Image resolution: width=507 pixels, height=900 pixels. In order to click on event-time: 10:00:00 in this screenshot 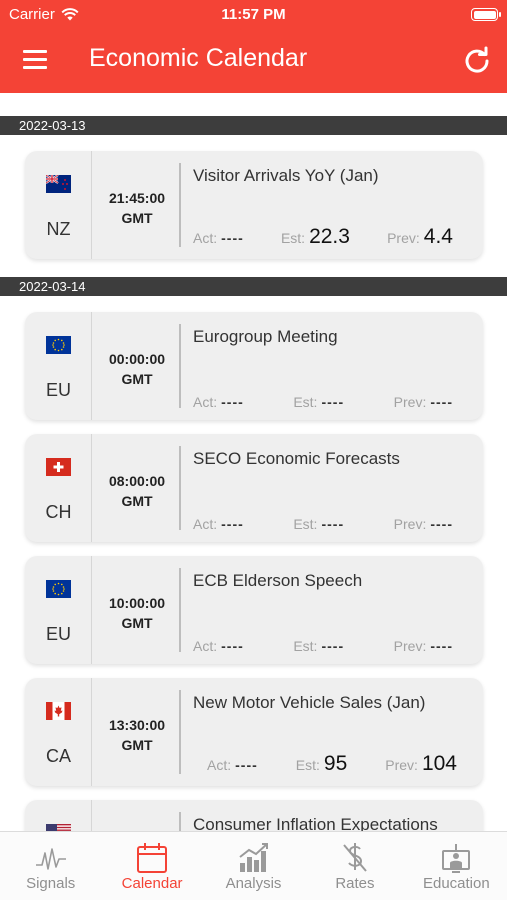, I will do `click(137, 603)`.